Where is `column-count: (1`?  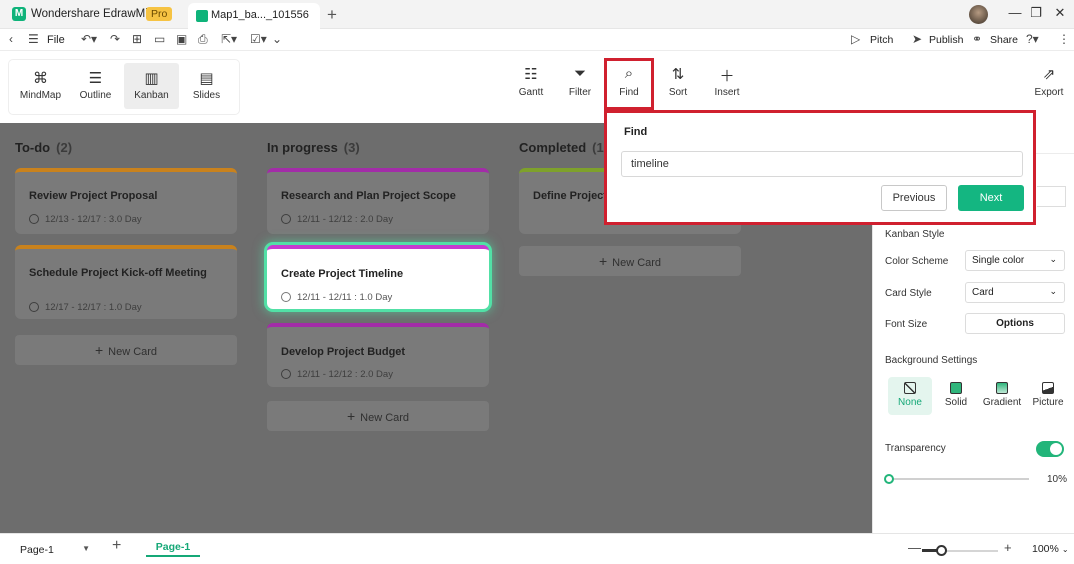
column-count: (1 is located at coordinates (598, 147).